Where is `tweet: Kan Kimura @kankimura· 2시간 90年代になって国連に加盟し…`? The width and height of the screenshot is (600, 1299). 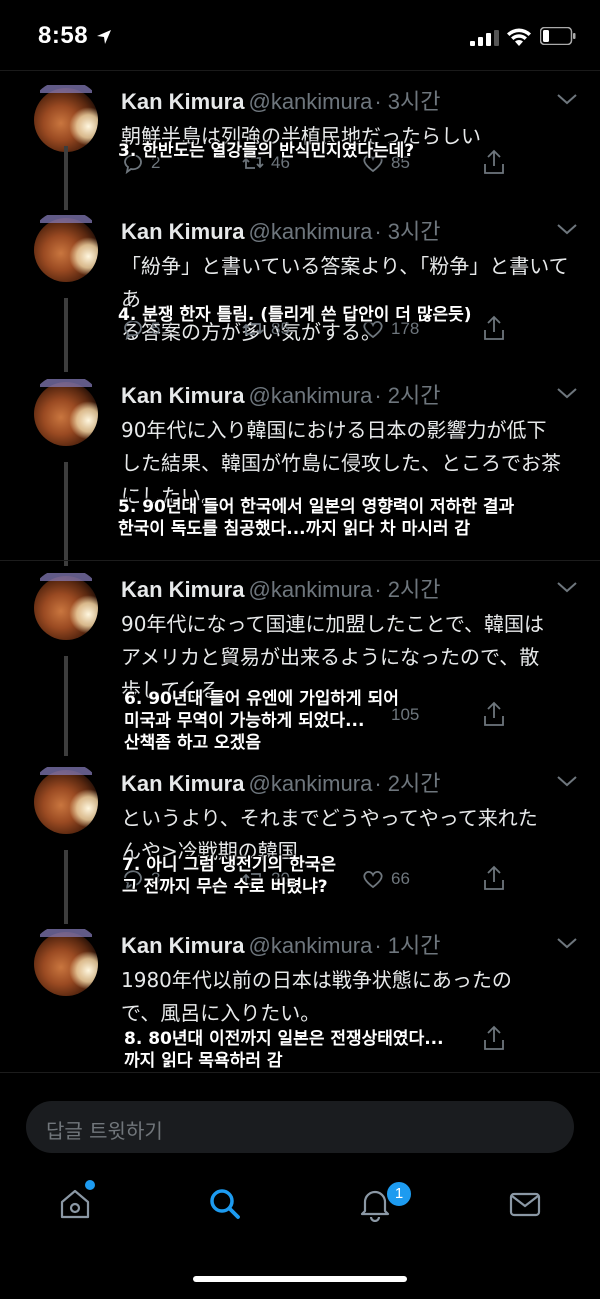
tweet: Kan Kimura @kankimura· 2시간 90年代になって国連に加盟し… is located at coordinates (300, 661).